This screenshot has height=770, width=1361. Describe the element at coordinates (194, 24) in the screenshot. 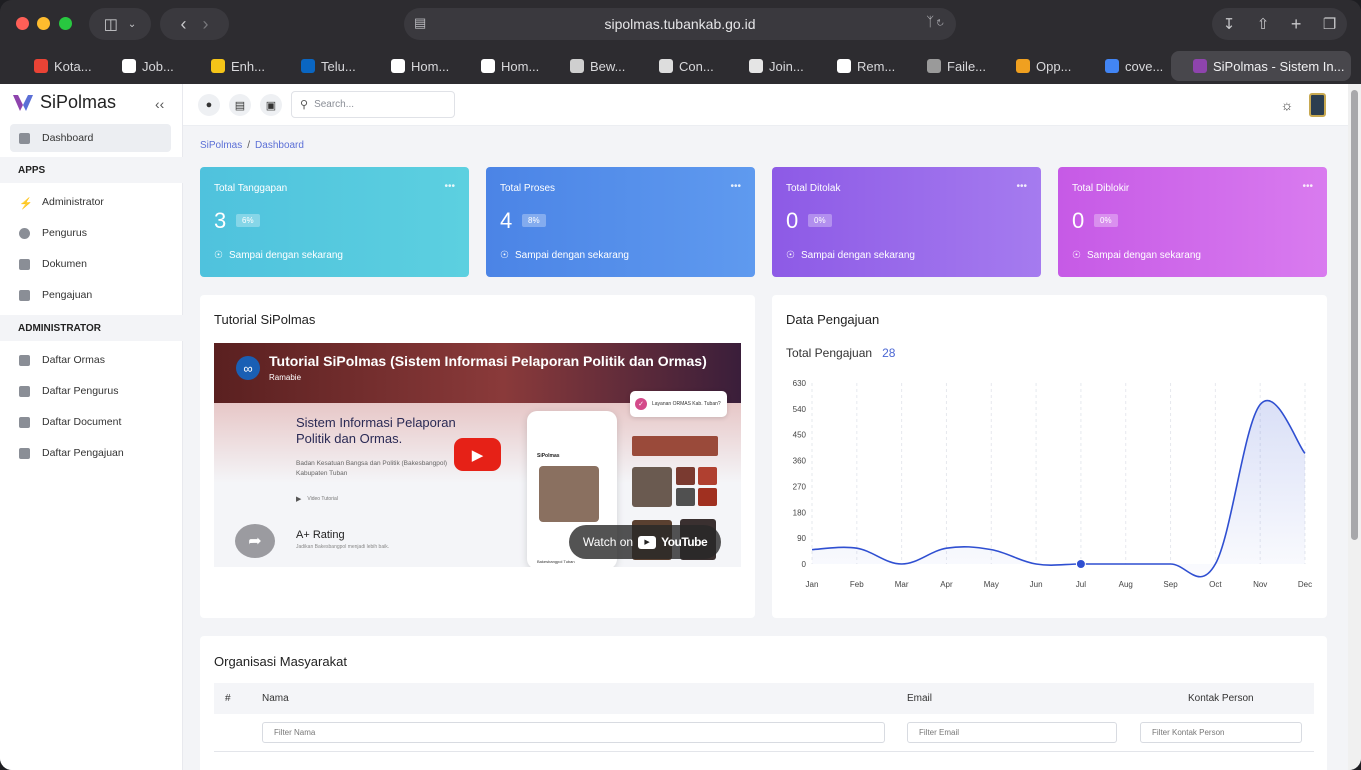

I see `navigation-buttons: ‹ ›` at that location.